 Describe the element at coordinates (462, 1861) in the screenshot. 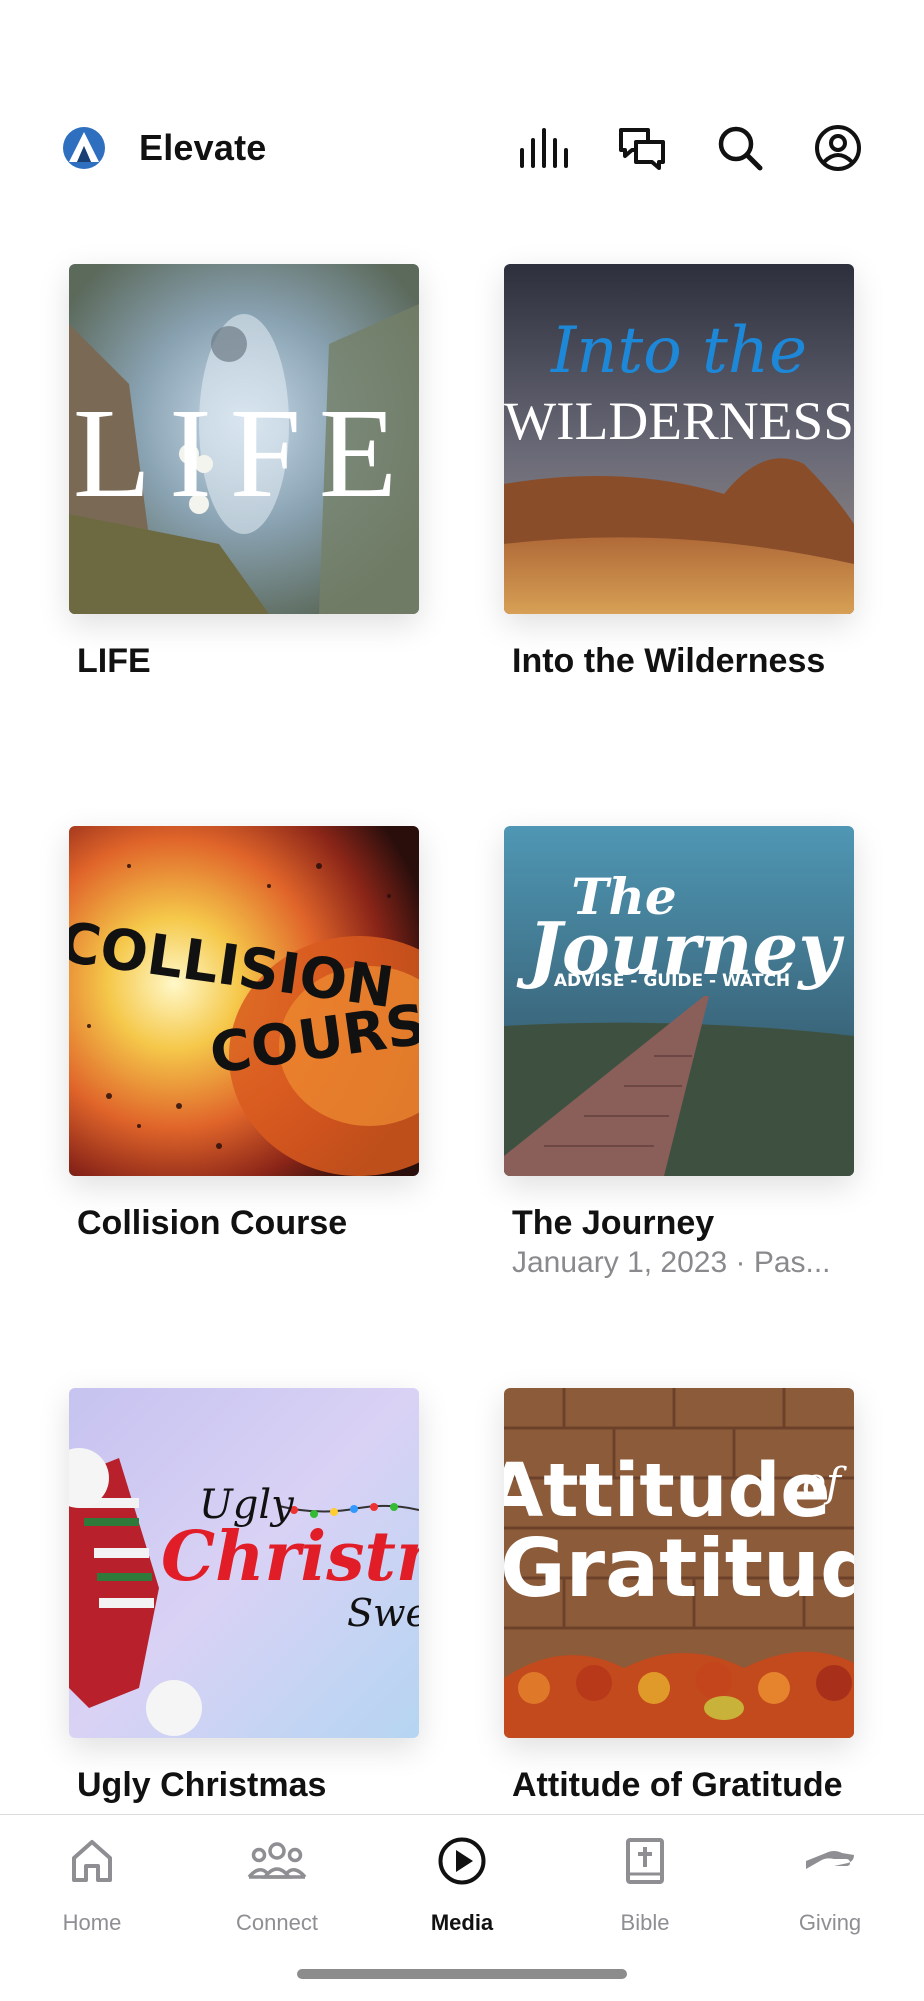

I see `play-circle-icon` at that location.